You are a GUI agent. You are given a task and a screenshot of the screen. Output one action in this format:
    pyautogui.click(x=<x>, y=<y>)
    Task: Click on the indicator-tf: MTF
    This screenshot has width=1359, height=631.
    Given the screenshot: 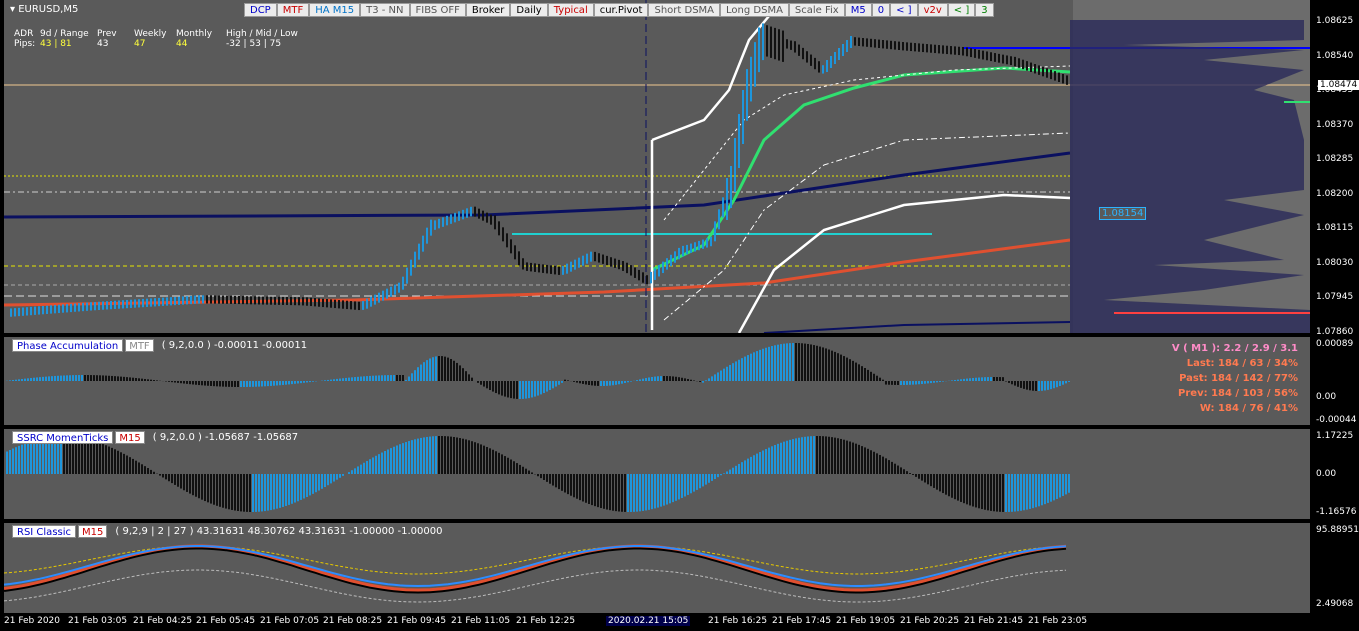 What is the action you would take?
    pyautogui.click(x=139, y=345)
    